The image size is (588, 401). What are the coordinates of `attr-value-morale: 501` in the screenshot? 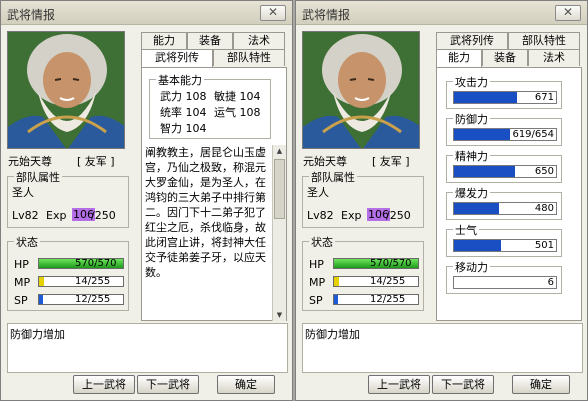 It's located at (544, 245).